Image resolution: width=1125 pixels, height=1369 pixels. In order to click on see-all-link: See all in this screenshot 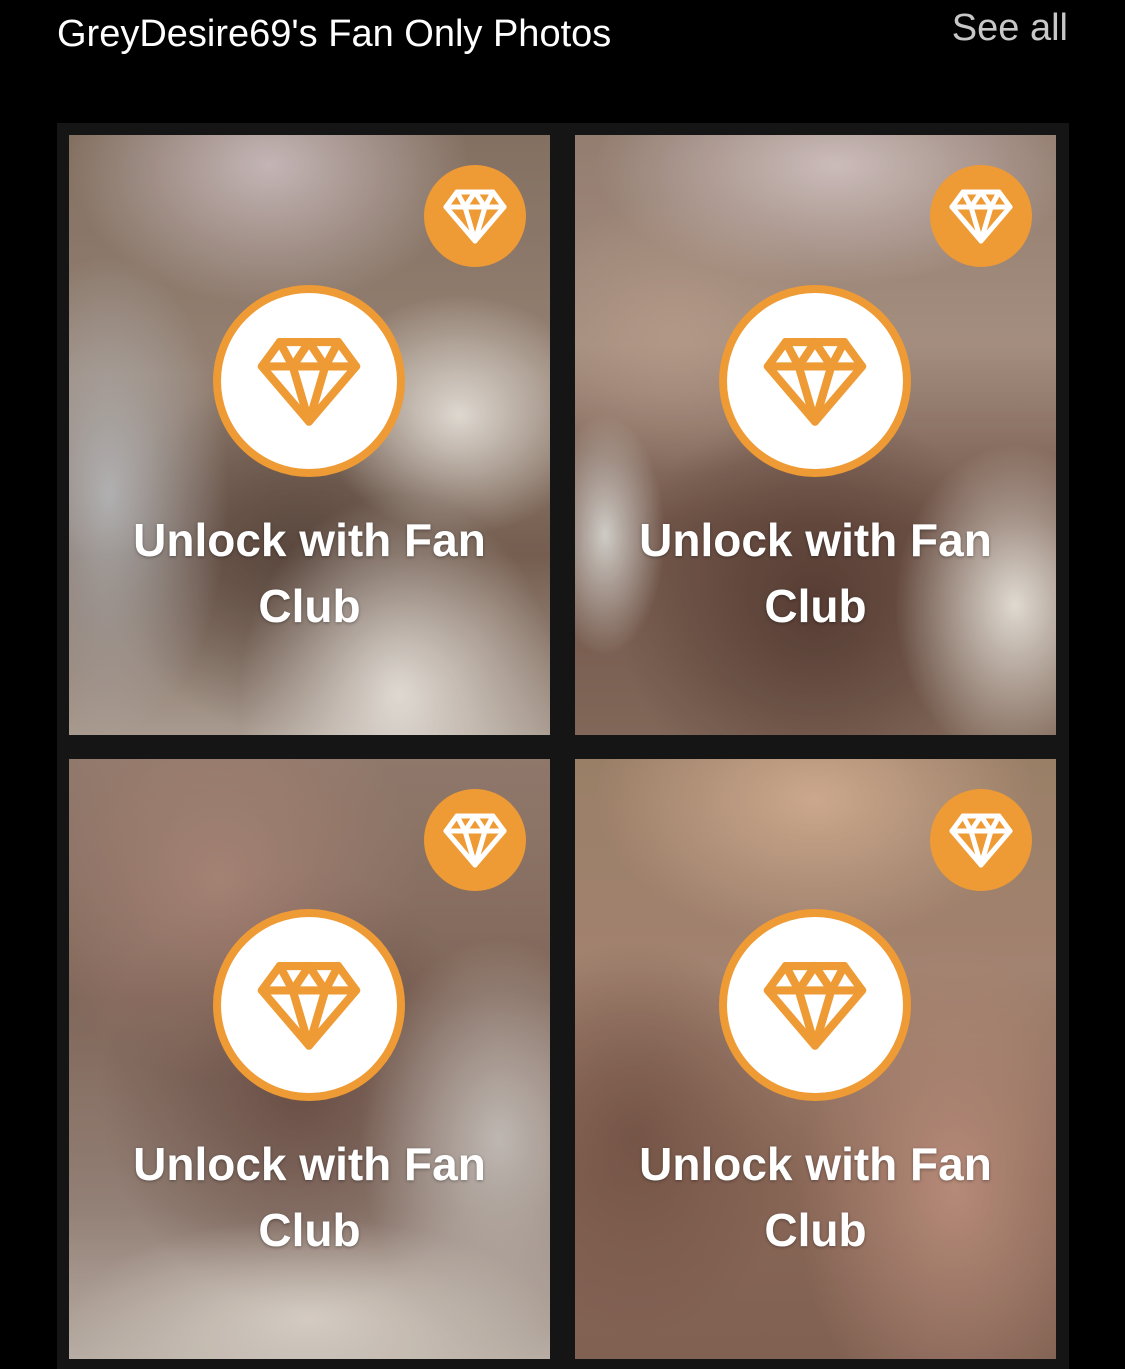, I will do `click(1010, 28)`.